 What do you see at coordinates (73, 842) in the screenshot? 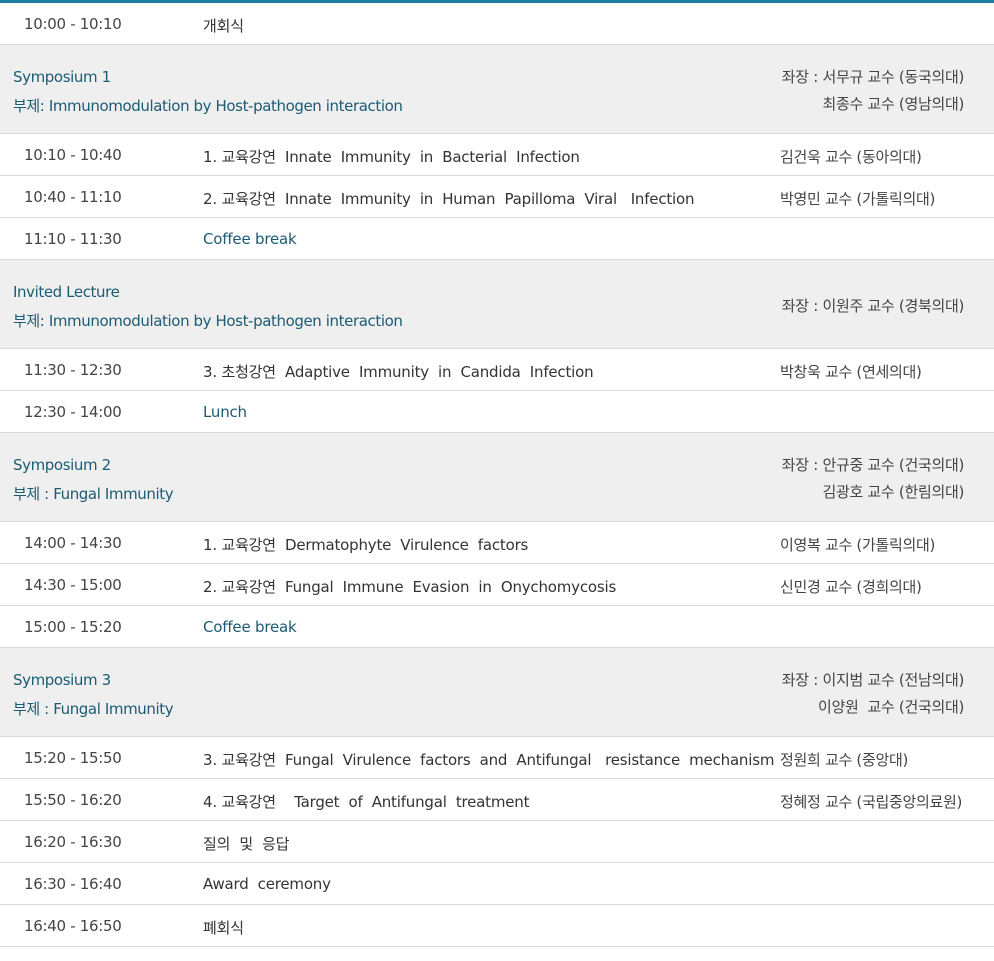
I see `session-time: 16:20 - 16:30` at bounding box center [73, 842].